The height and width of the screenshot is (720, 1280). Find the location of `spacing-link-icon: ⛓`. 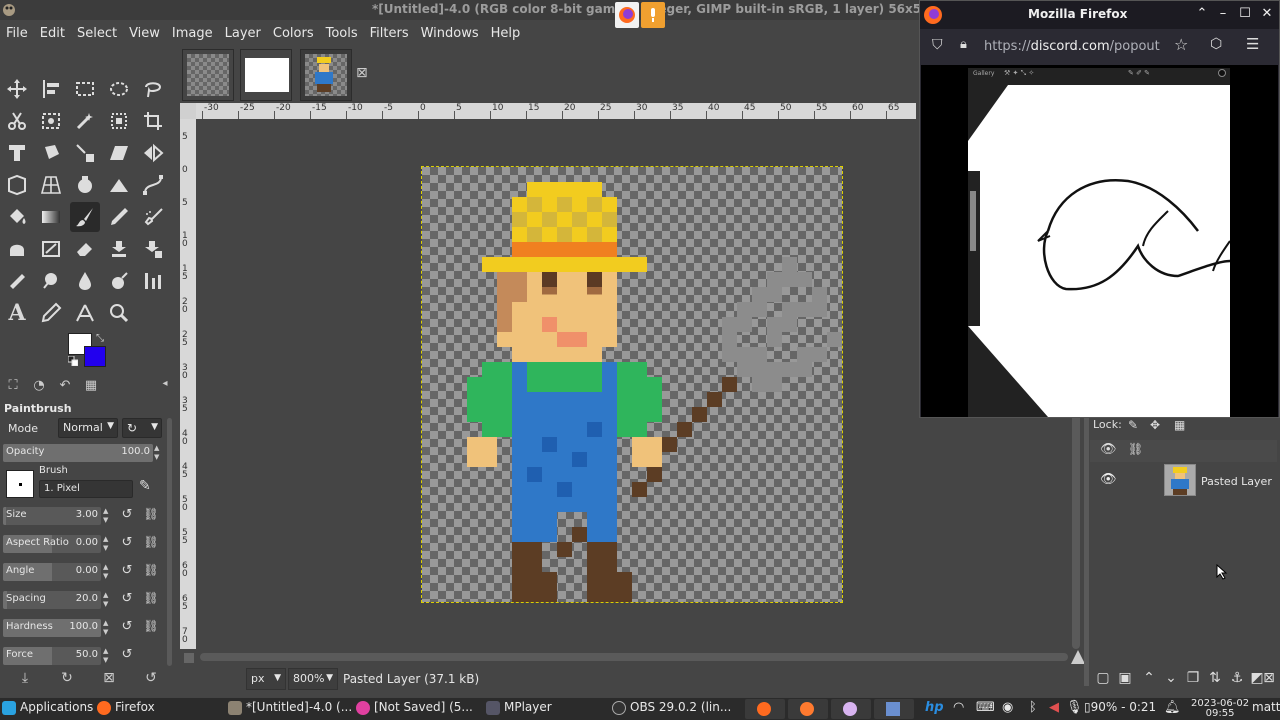

spacing-link-icon: ⛓ is located at coordinates (151, 600).